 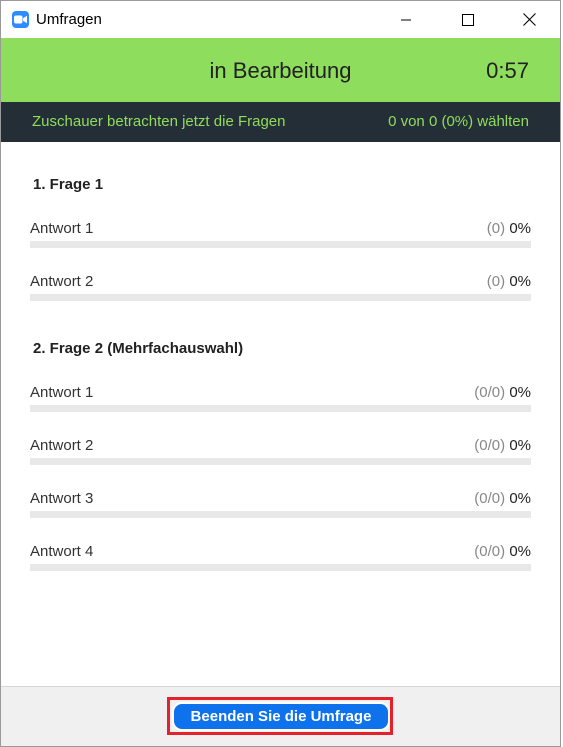 I want to click on title-bar: Umfragen, so click(x=280, y=19).